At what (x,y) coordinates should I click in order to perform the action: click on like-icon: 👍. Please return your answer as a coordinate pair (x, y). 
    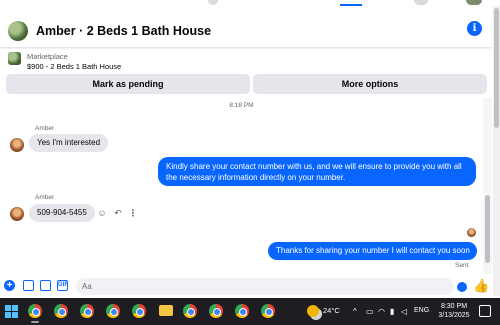
    Looking at the image, I should click on (481, 285).